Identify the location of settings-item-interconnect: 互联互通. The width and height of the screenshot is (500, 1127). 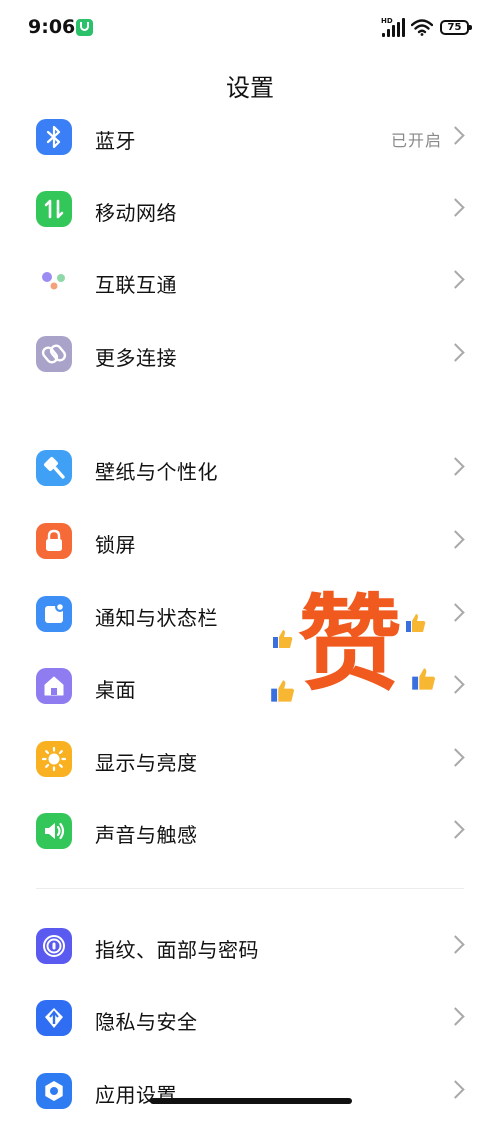
(250, 281).